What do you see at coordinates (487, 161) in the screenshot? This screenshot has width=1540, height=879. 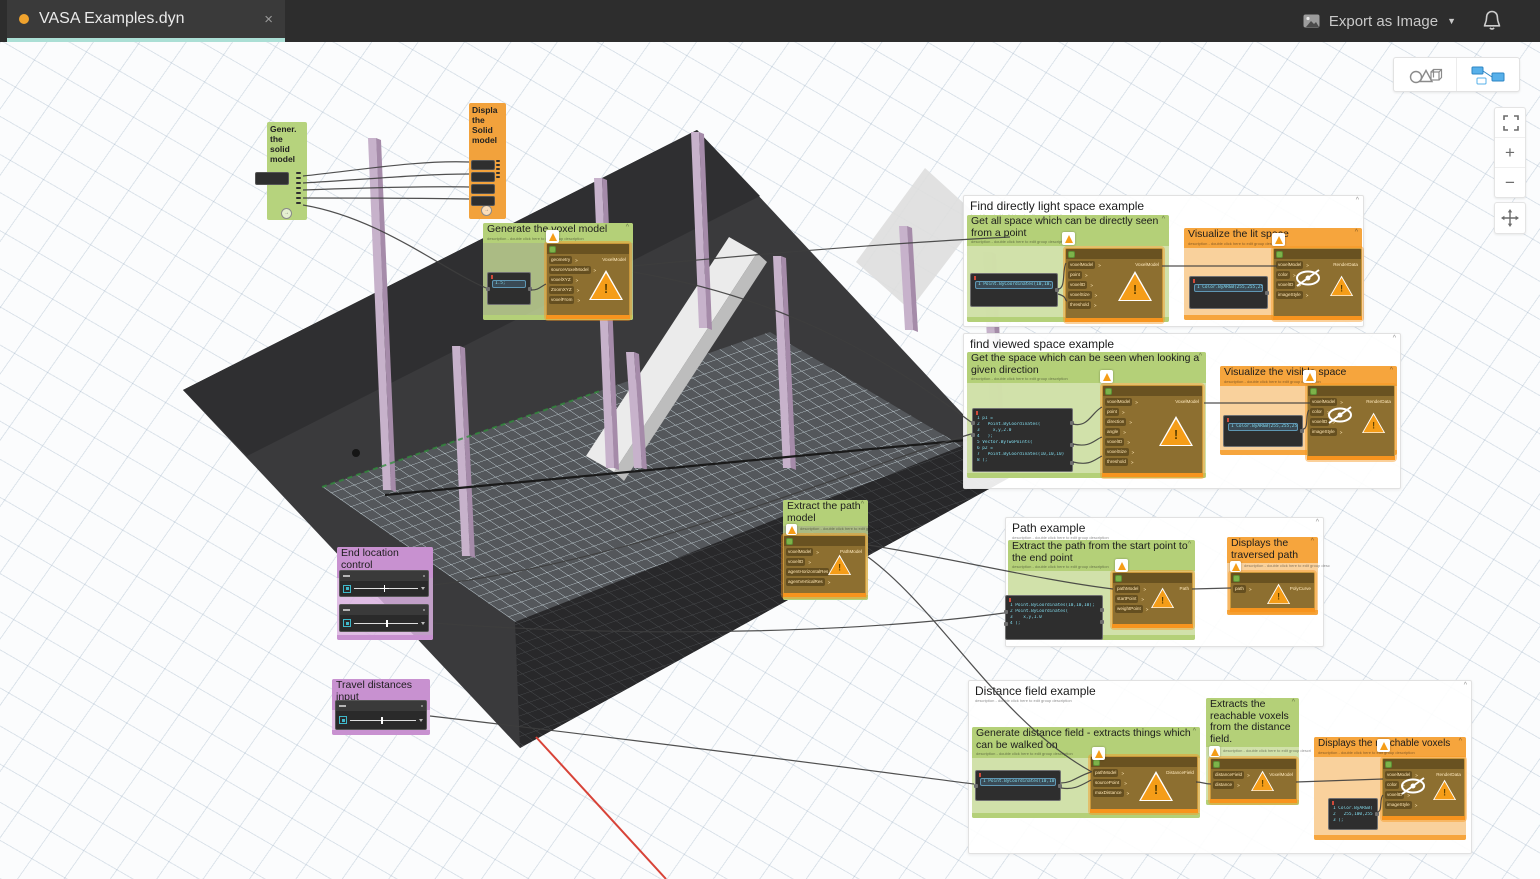 I see `group-display-solid-model: Displa the Solid model →` at bounding box center [487, 161].